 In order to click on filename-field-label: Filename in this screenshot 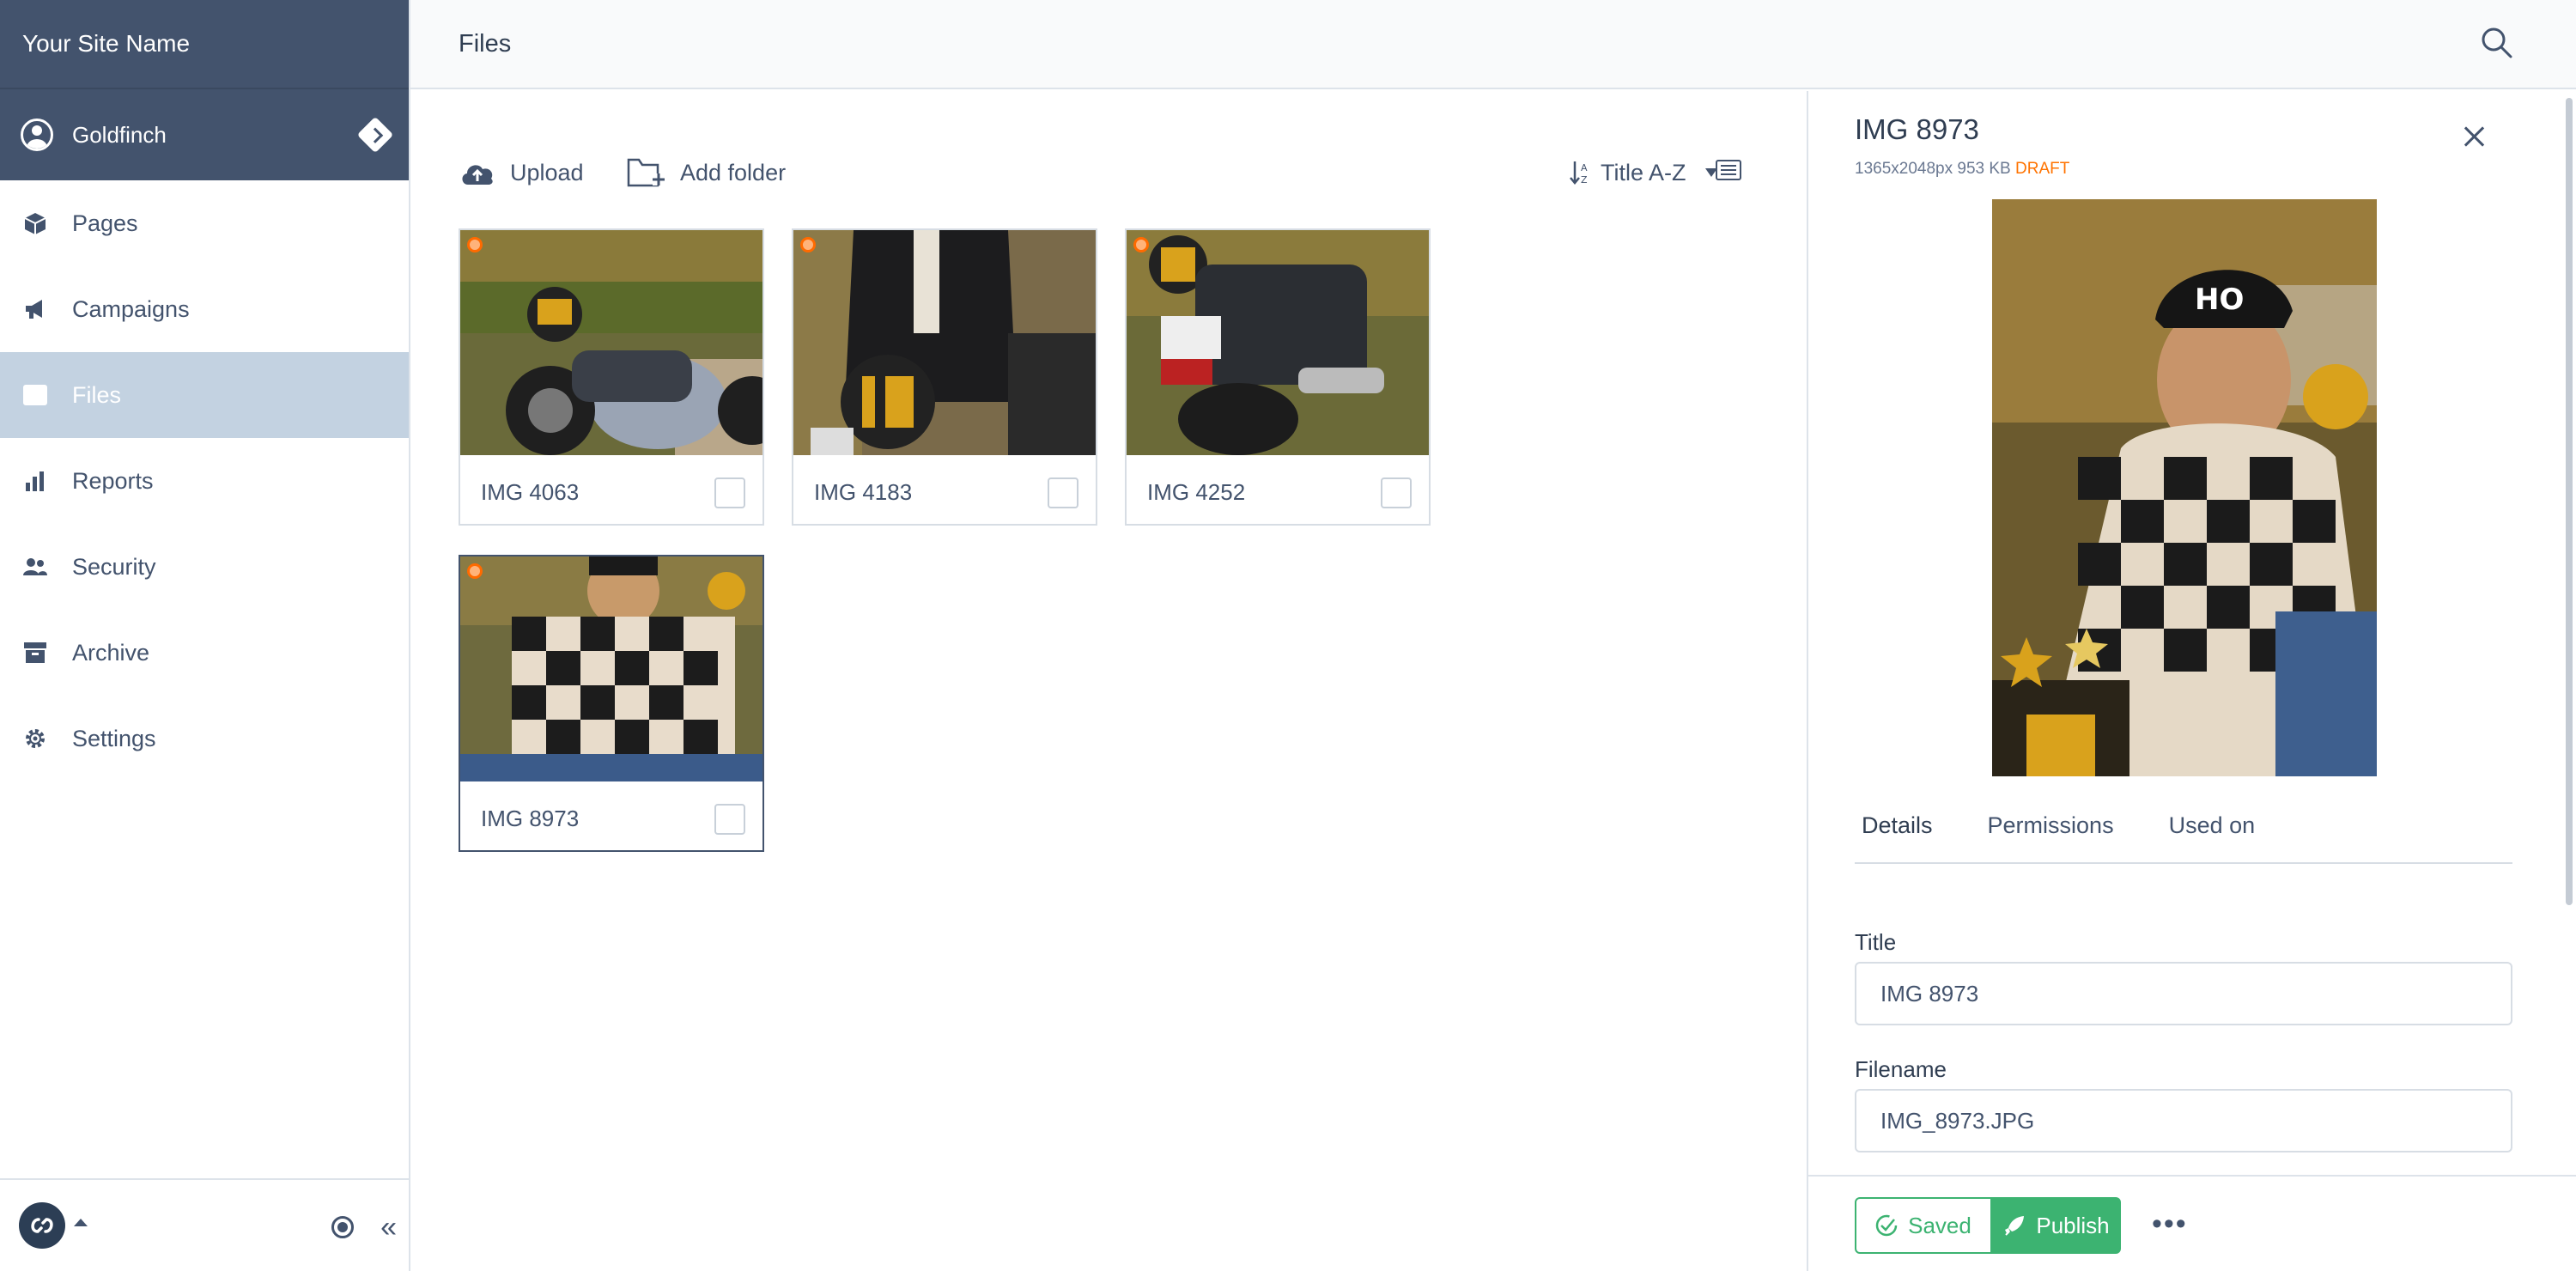, I will do `click(1901, 1069)`.